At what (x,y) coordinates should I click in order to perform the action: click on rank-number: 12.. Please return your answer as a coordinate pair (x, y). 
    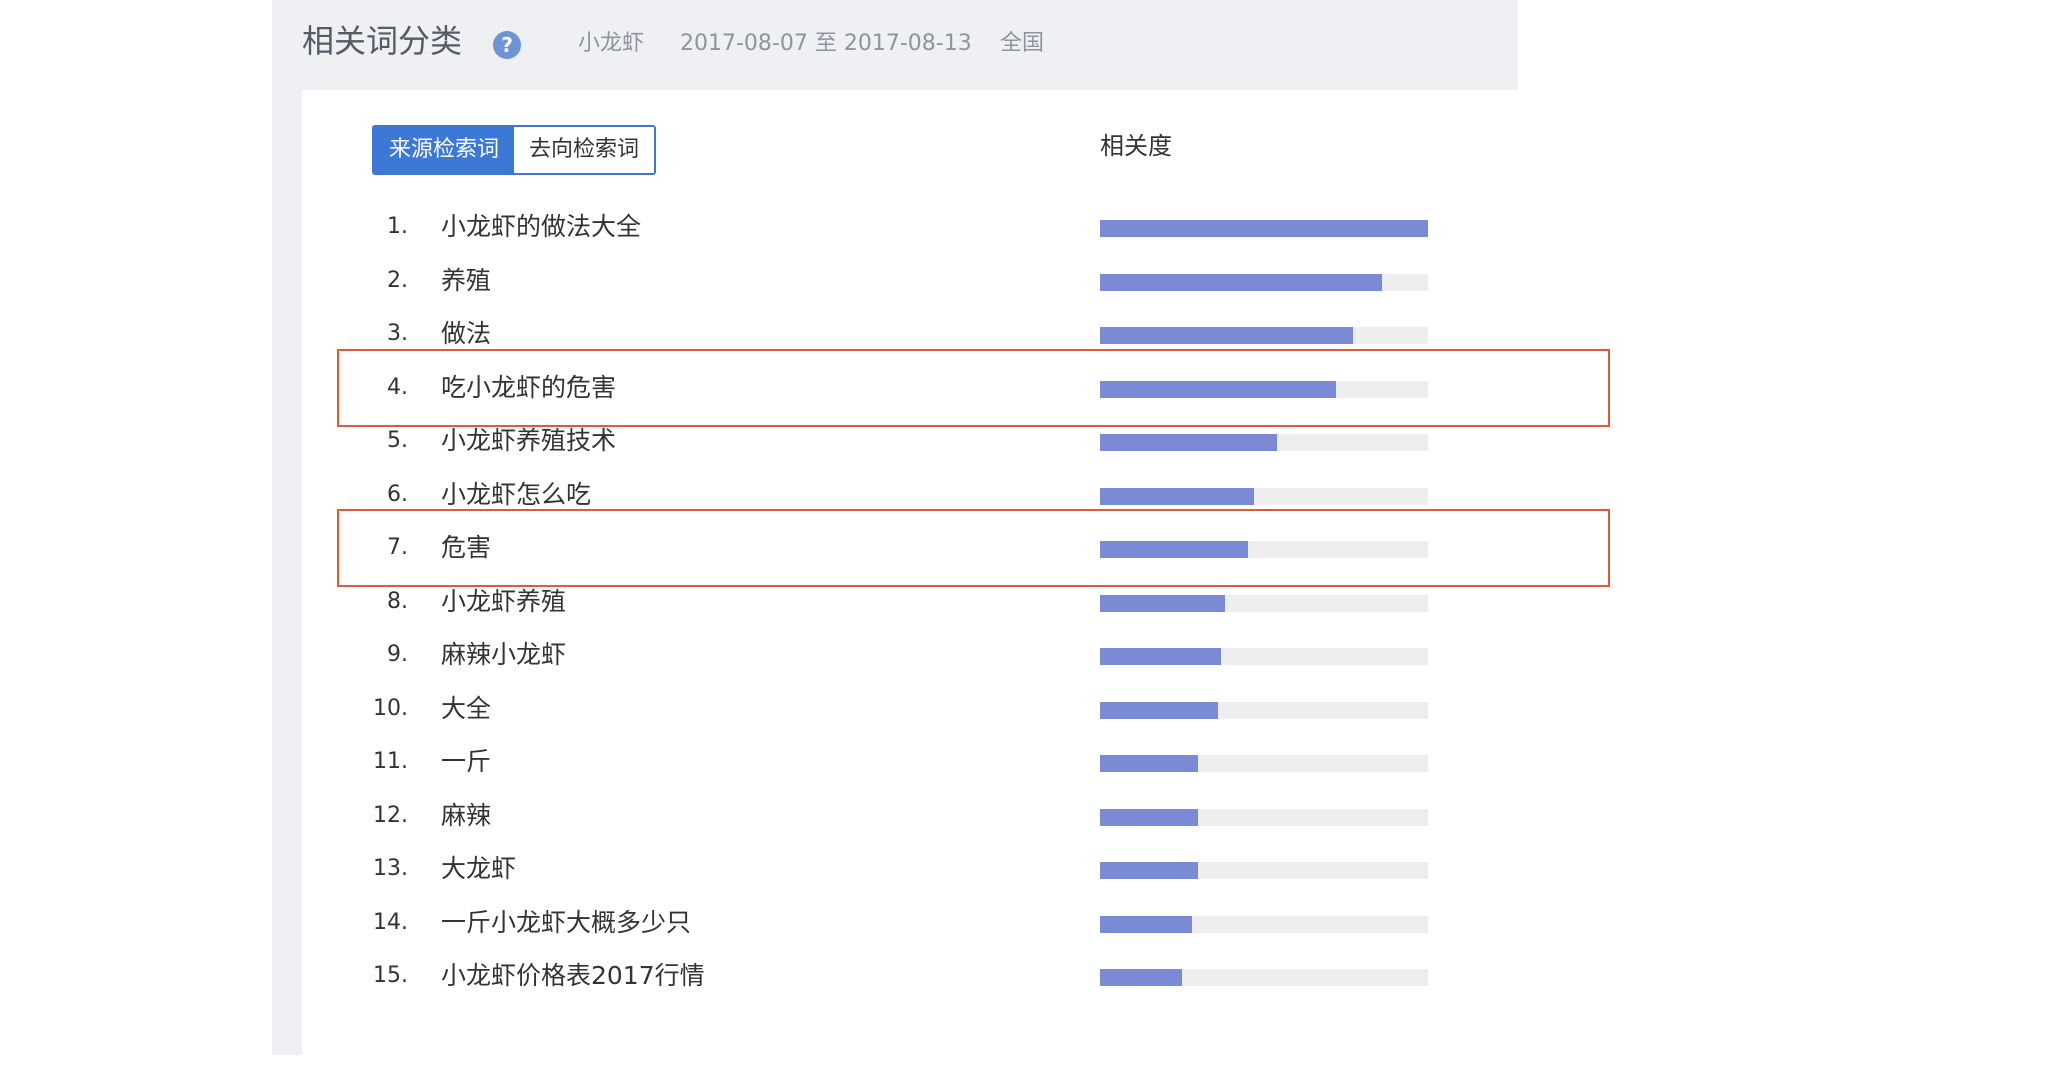
    Looking at the image, I should click on (390, 815).